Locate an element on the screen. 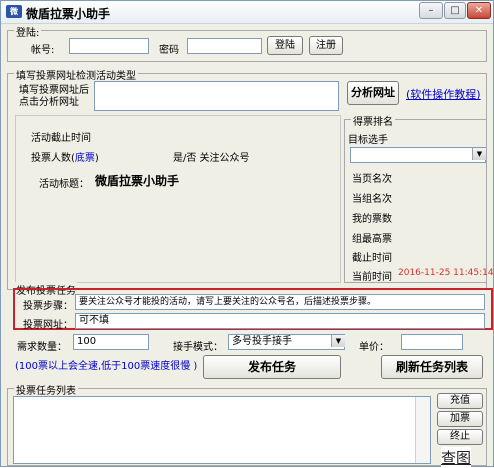 Image resolution: width=494 pixels, height=468 pixels. voters-label-close: ) is located at coordinates (96, 158).